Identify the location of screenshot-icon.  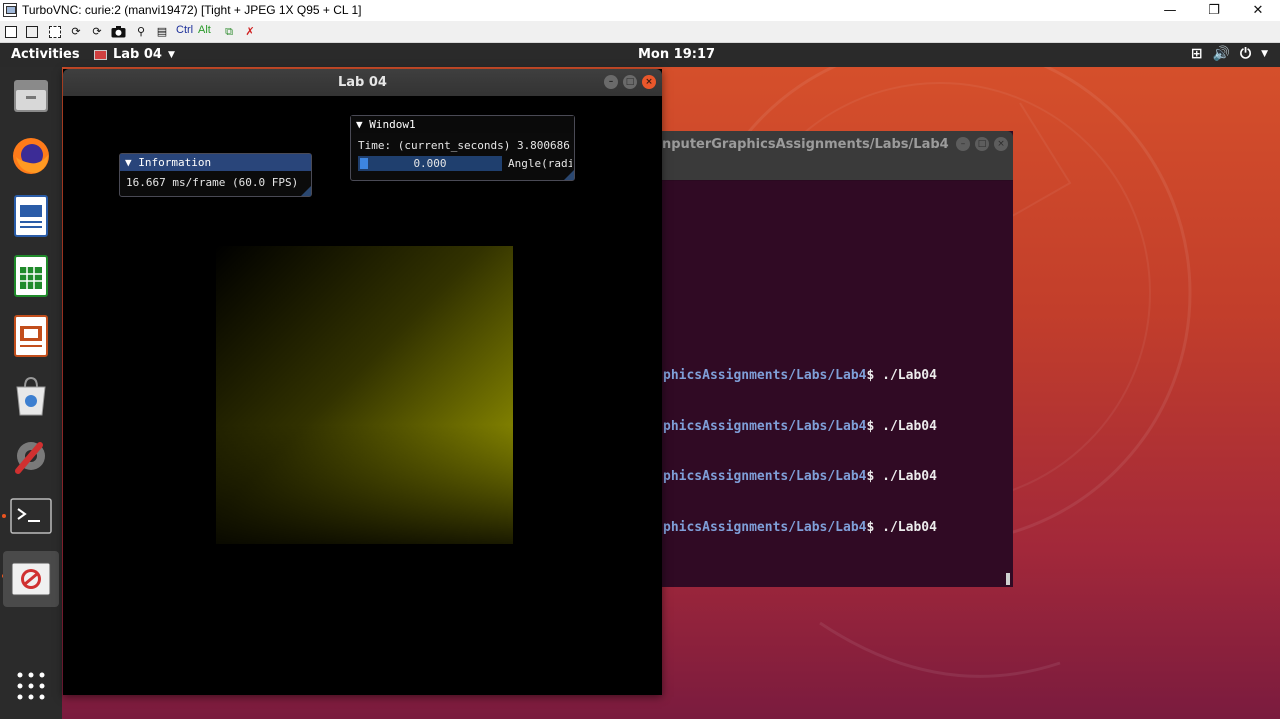
(118, 31).